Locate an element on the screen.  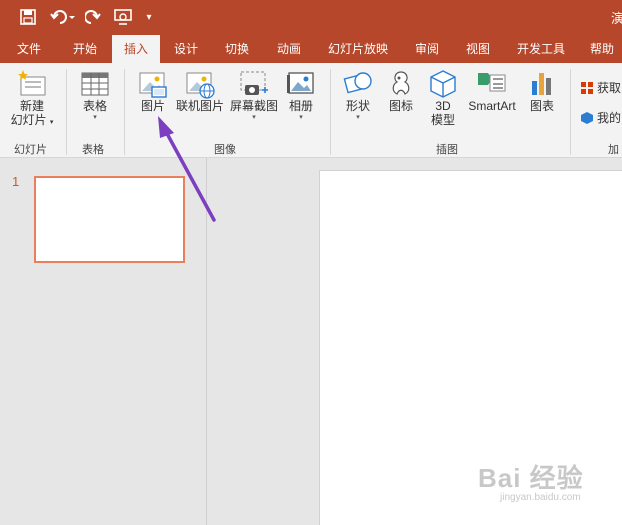
chart-button: 图表 is located at coordinates (542, 91).